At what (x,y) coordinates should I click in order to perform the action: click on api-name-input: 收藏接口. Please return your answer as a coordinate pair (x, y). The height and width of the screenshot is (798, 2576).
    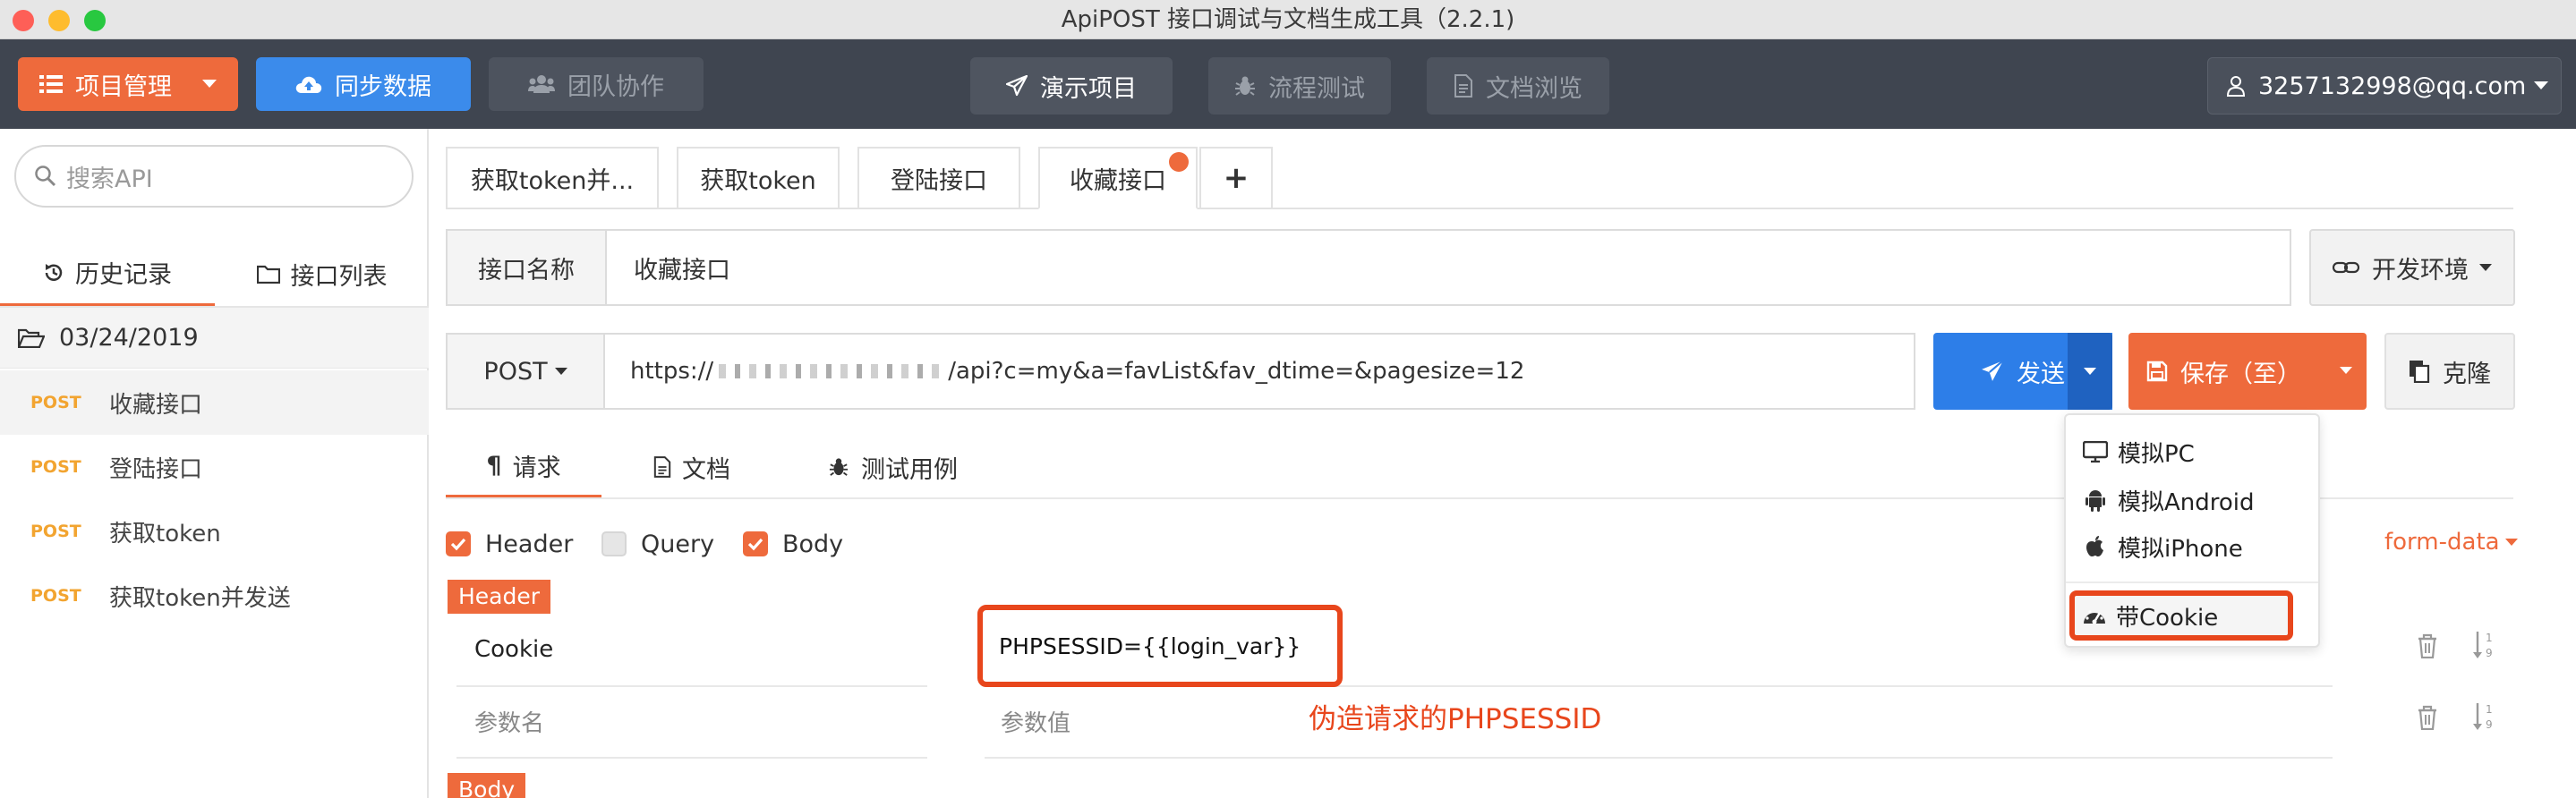
    Looking at the image, I should click on (682, 268).